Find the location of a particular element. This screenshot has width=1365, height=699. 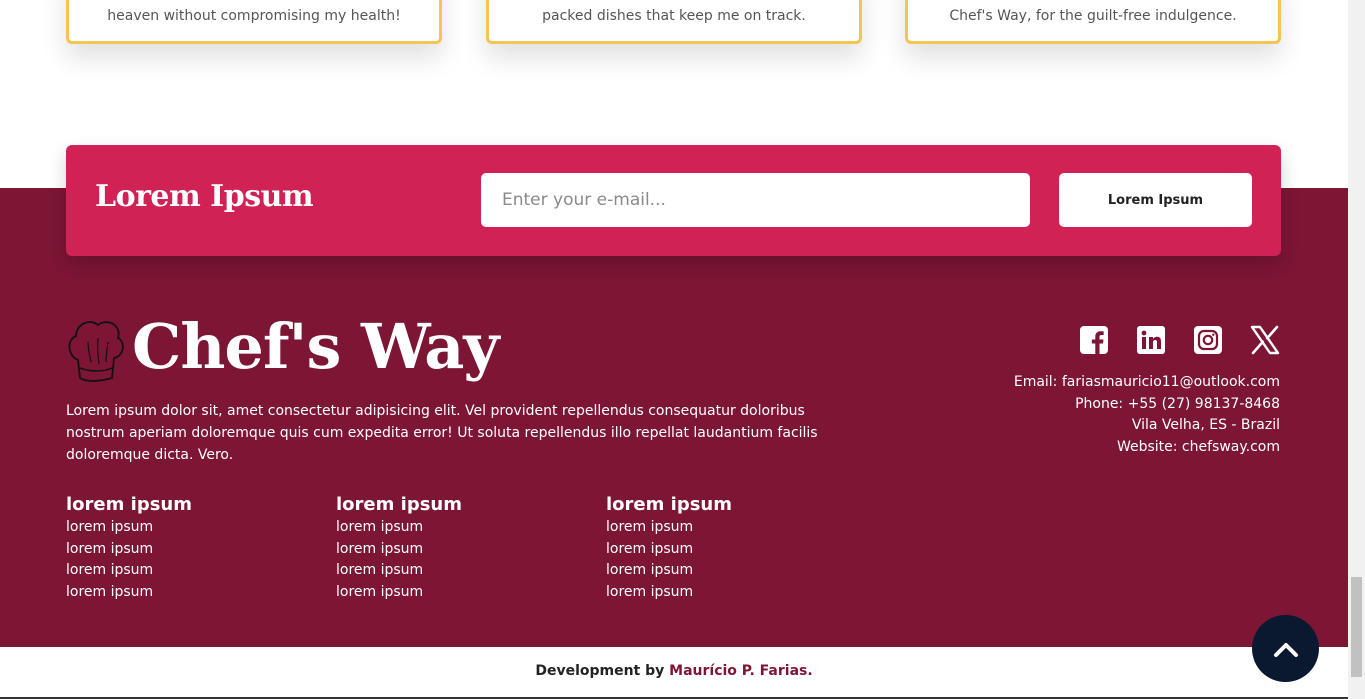

testimonial-text: heaven without compromising my health! is located at coordinates (254, 16).